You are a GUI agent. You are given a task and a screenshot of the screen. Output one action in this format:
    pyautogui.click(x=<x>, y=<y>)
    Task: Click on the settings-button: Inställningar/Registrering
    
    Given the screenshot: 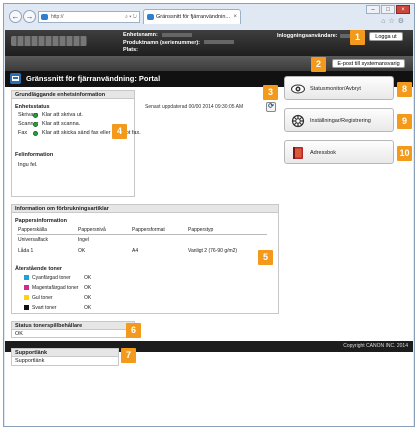 What is the action you would take?
    pyautogui.click(x=339, y=120)
    